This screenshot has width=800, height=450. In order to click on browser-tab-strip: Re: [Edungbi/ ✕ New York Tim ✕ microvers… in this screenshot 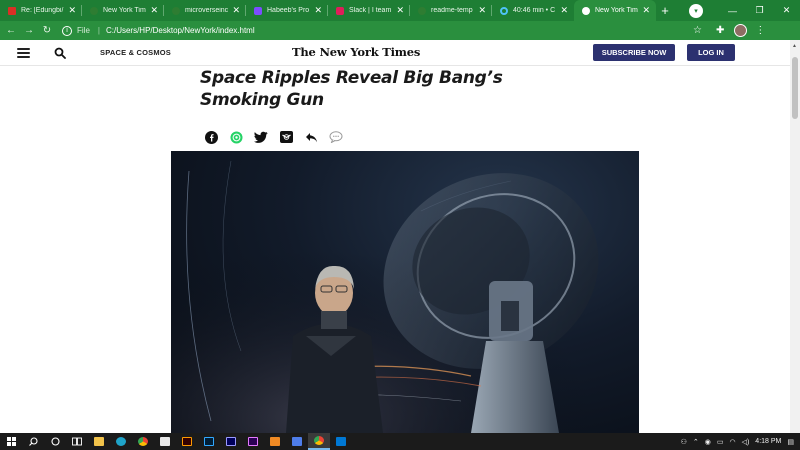, I will do `click(400, 10)`.